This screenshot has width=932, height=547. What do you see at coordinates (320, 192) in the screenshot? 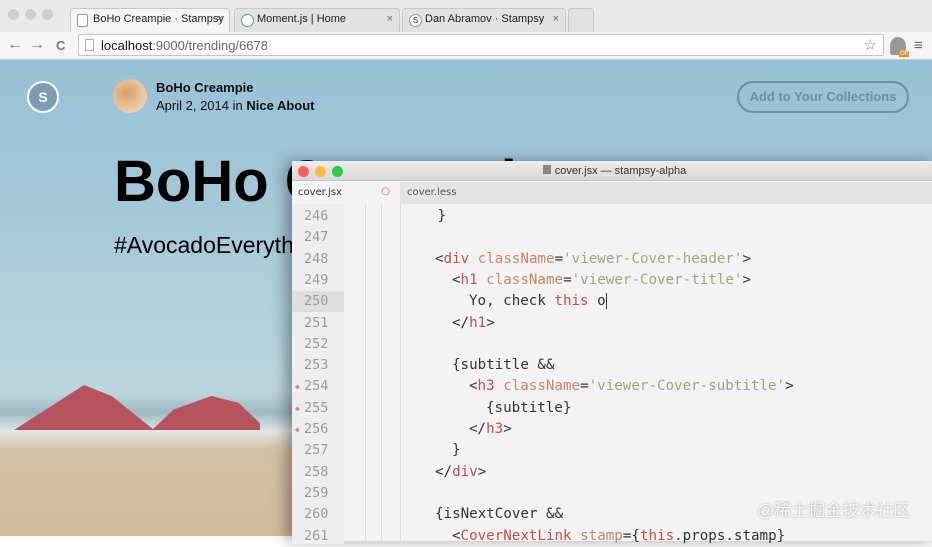
I see `tab-label: cover.jsx` at bounding box center [320, 192].